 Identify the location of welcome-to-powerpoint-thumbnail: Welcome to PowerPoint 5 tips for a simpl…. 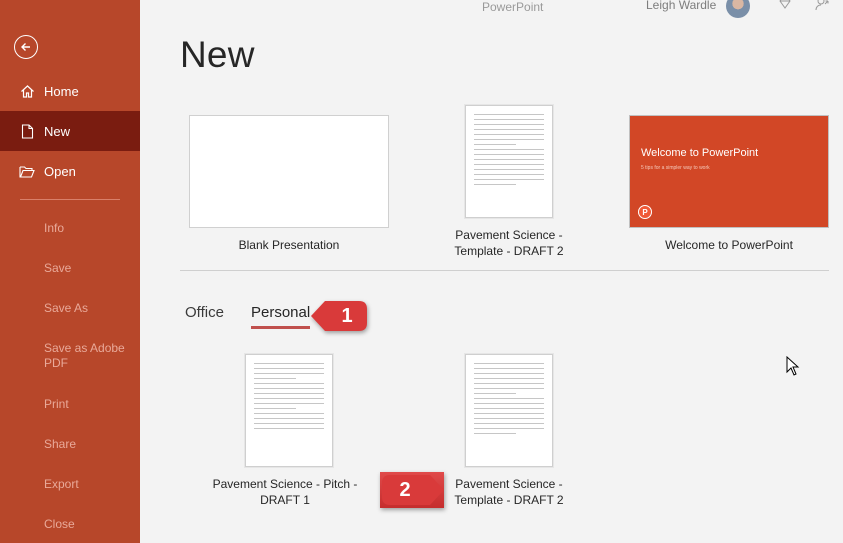
(729, 171).